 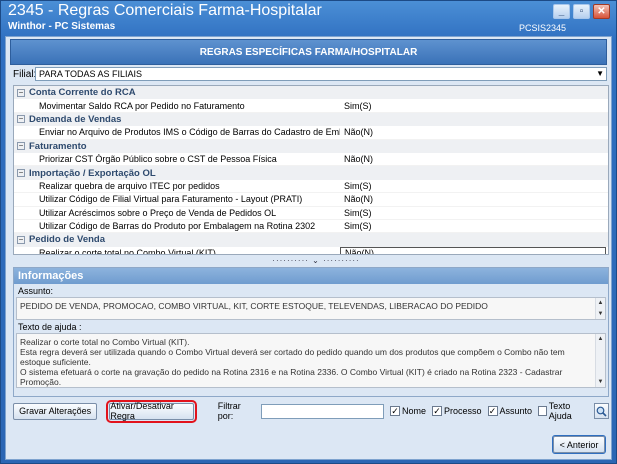 What do you see at coordinates (463, 411) in the screenshot?
I see `checkbox-label: Processo` at bounding box center [463, 411].